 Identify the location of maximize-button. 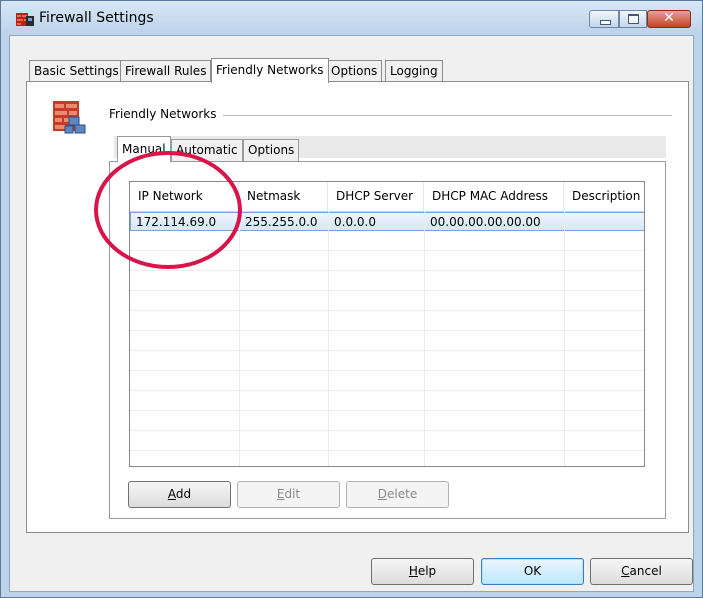
(633, 19).